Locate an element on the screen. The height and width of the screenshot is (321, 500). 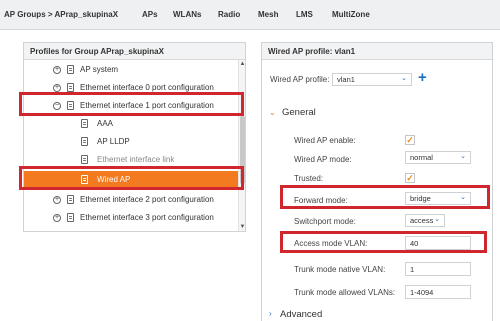
profile-select-label: Wired AP profile: is located at coordinates (300, 79).